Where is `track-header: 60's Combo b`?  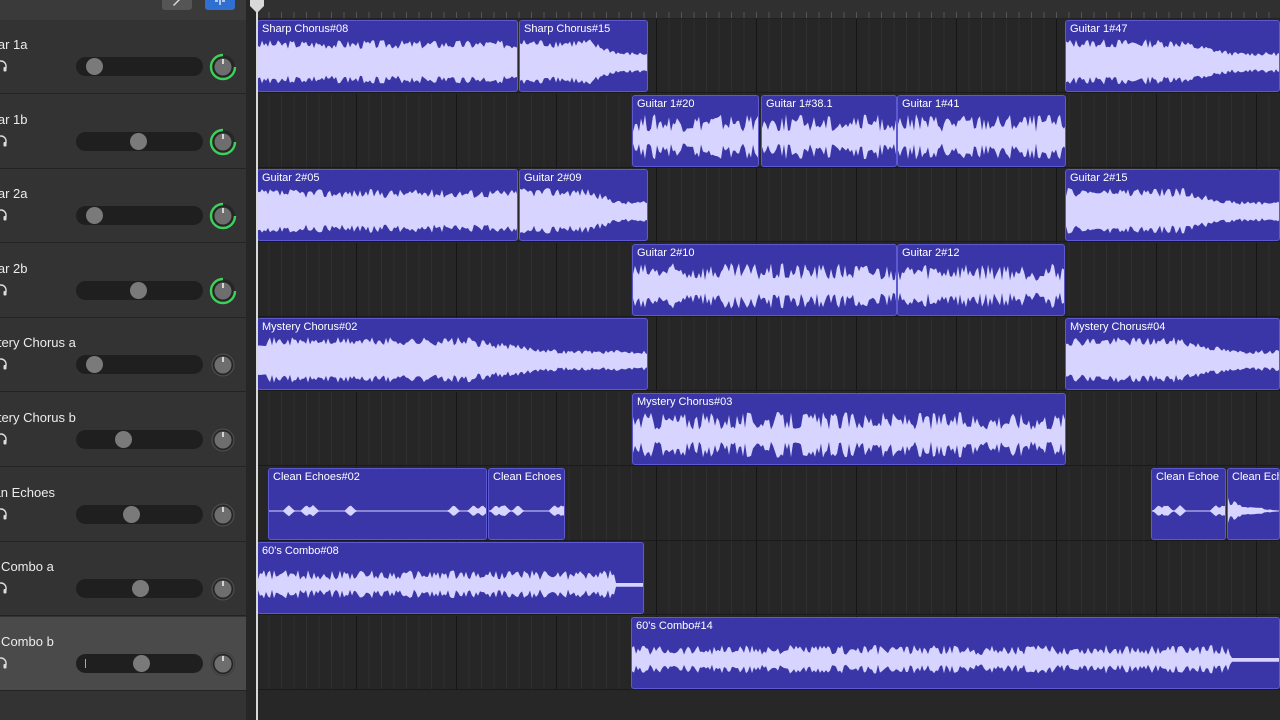
track-header: 60's Combo b is located at coordinates (123, 653).